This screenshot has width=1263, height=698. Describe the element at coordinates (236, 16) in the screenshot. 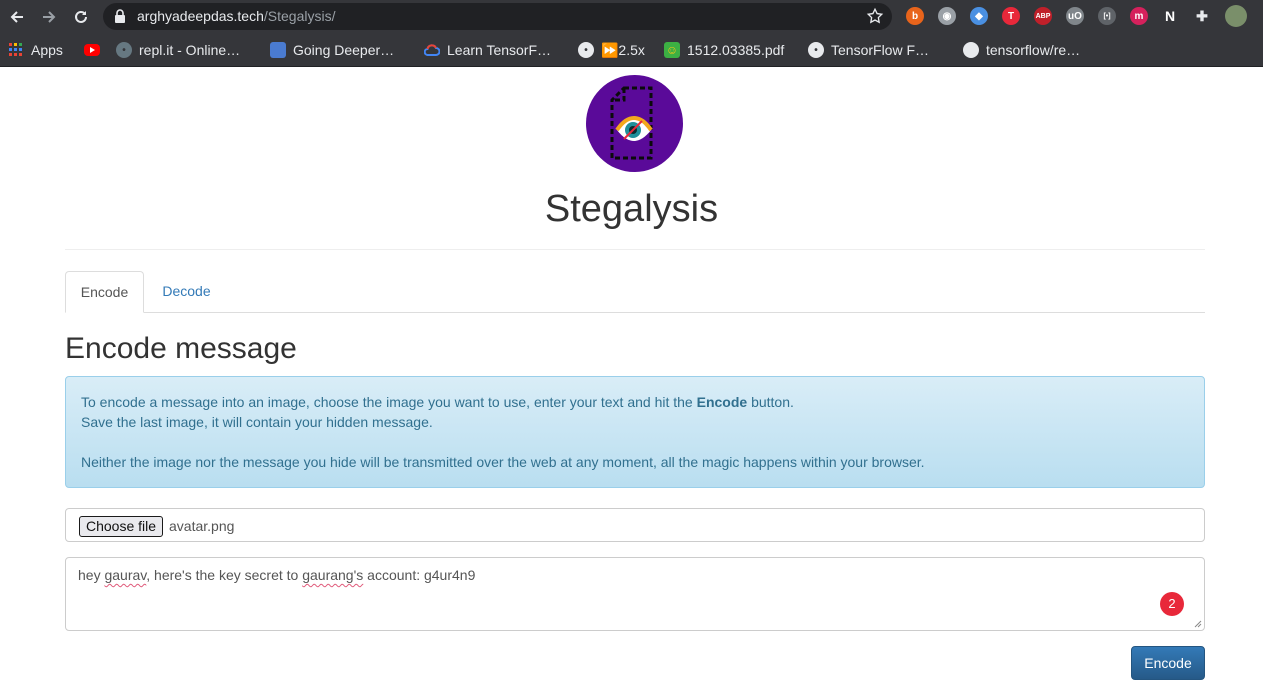

I see `url-text: arghyadeepdas.tech/Stegalysis/` at that location.